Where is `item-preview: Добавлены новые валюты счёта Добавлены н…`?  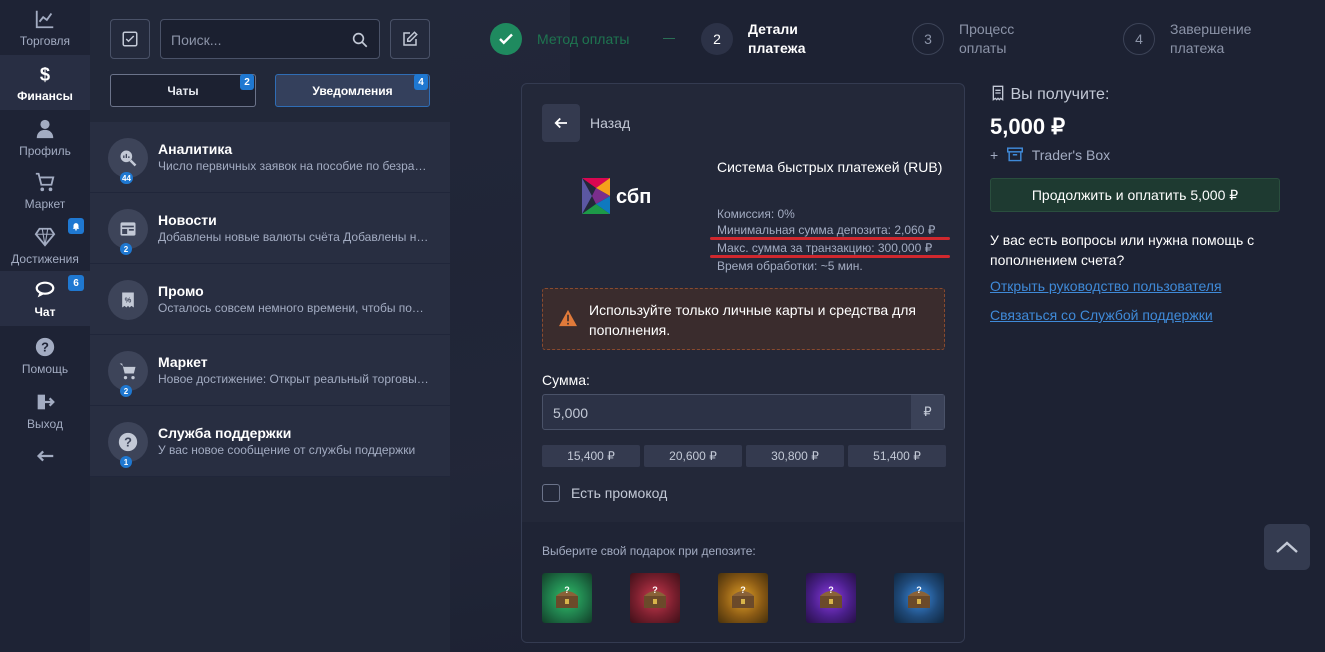 item-preview: Добавлены новые валюты счёта Добавлены н… is located at coordinates (294, 237).